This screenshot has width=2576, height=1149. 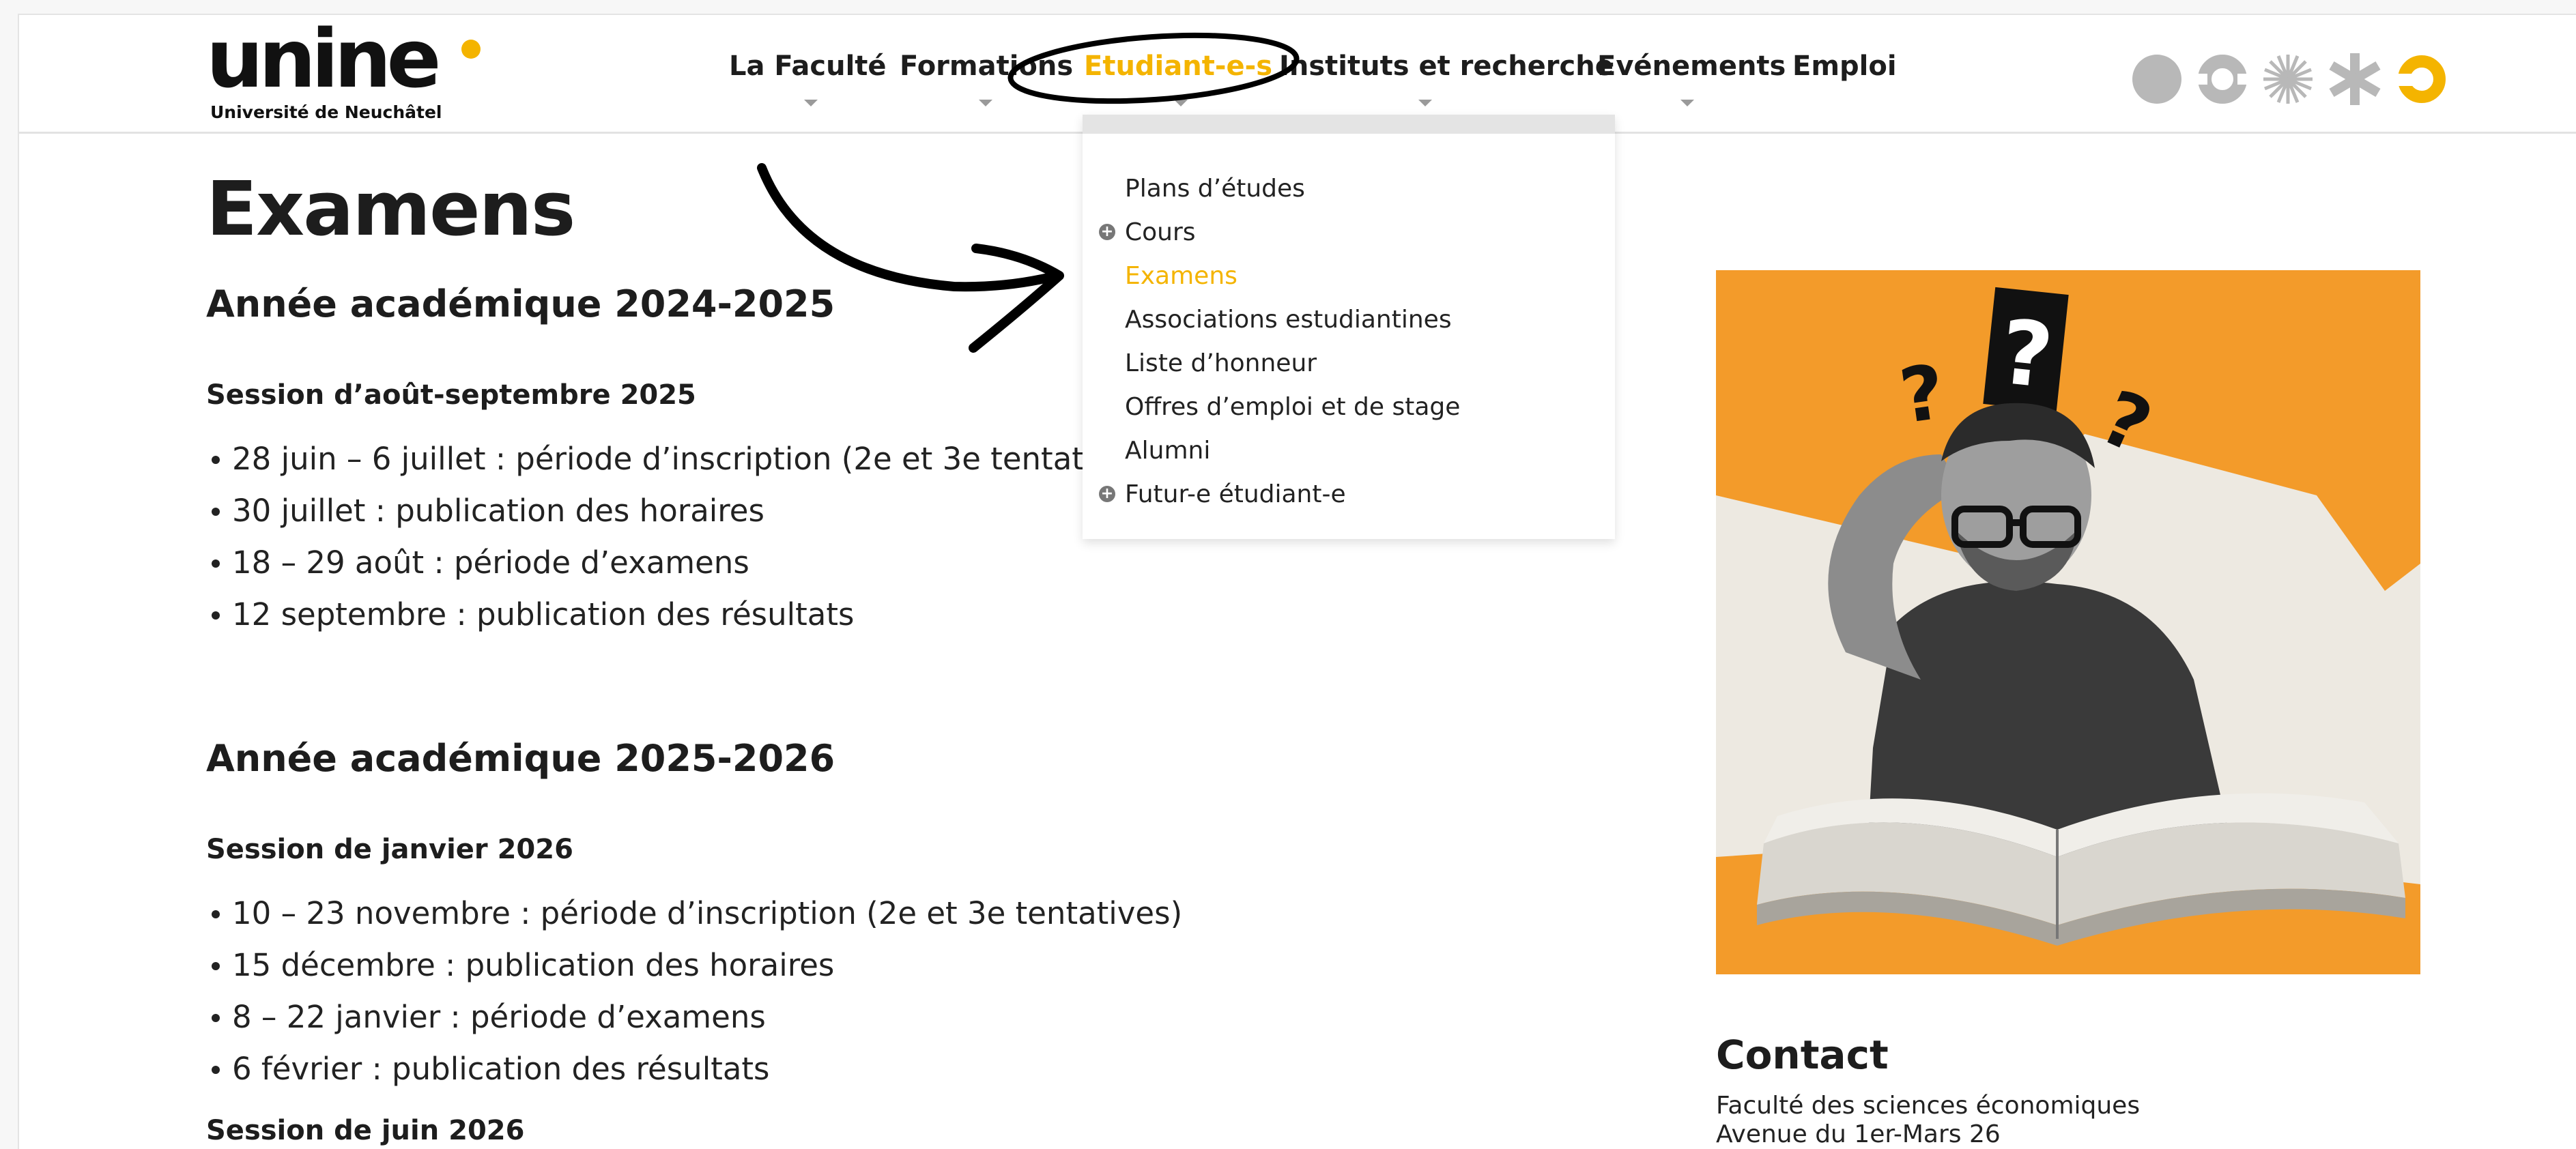 What do you see at coordinates (523, 965) in the screenshot?
I see `list-item: 15 décembre : publication des horaires` at bounding box center [523, 965].